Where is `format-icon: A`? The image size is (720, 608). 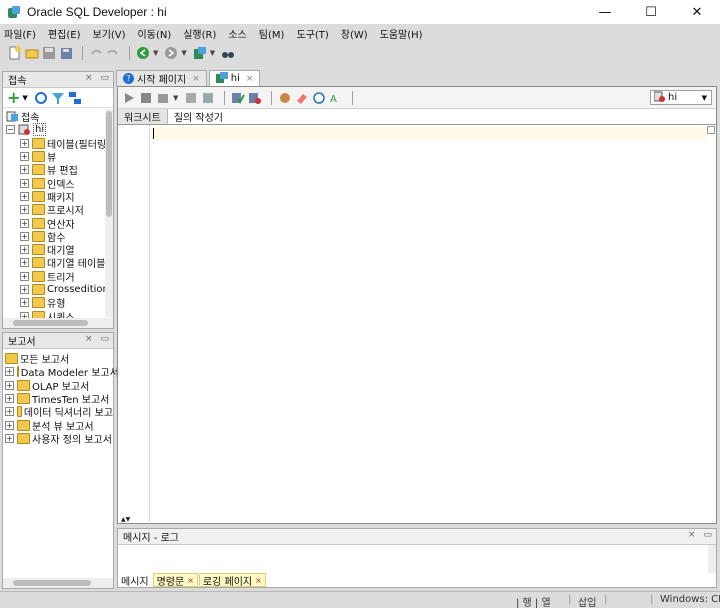
format-icon: A is located at coordinates (336, 98).